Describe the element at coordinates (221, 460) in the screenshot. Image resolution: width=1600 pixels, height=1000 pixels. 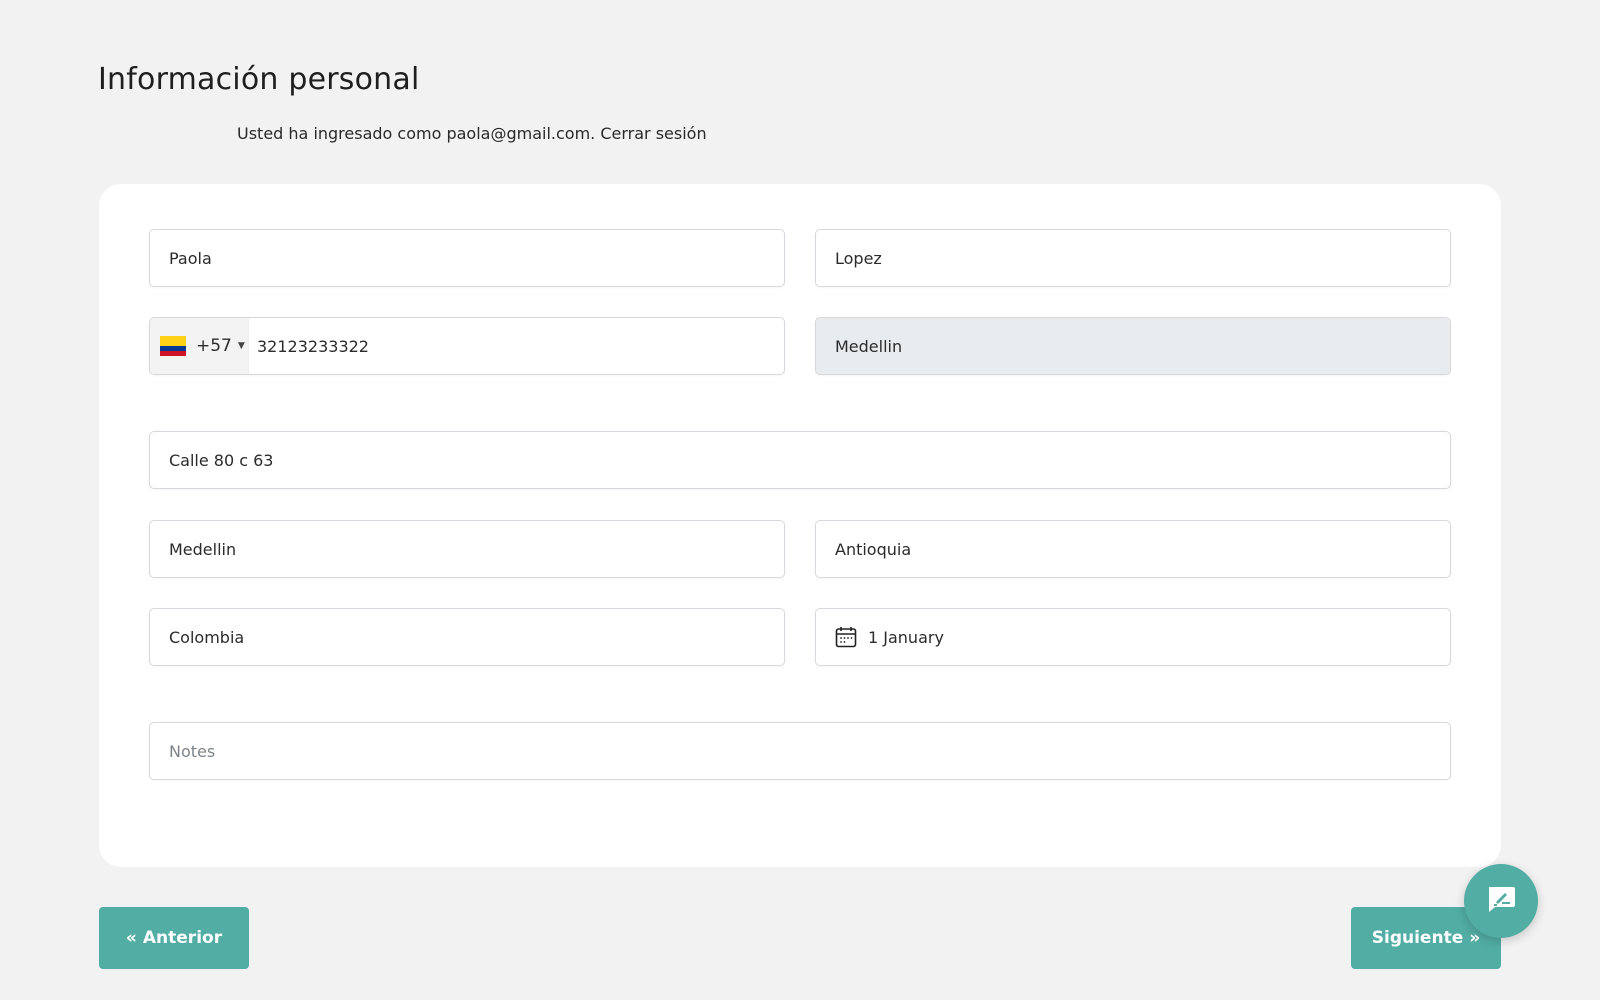
I see `address-value: Calle 80 c 63` at that location.